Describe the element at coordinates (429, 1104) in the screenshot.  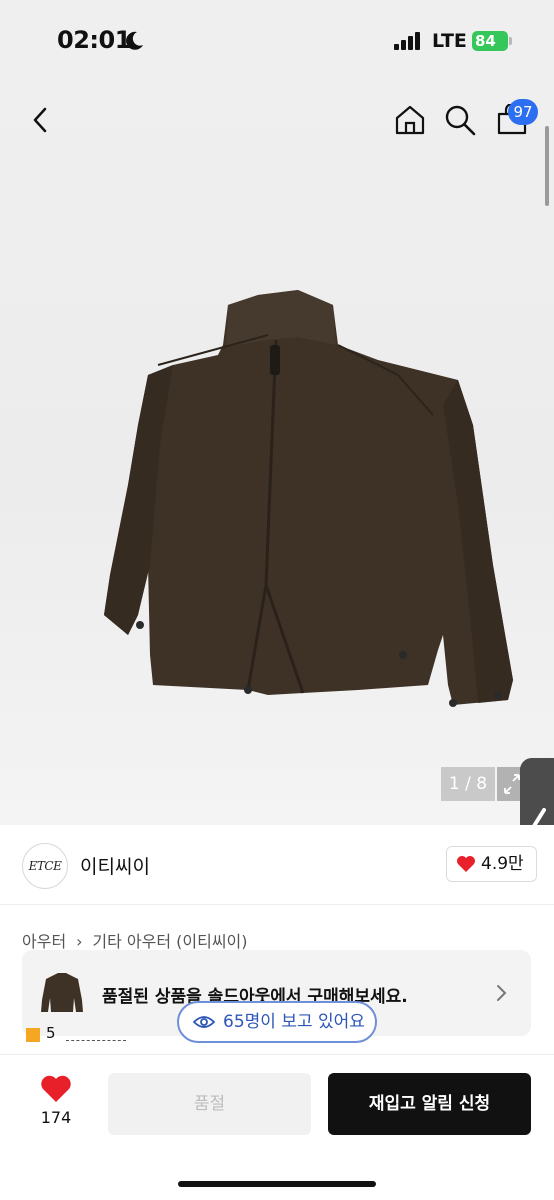
I see `restock-alert-button: 재입고 알림 신청` at that location.